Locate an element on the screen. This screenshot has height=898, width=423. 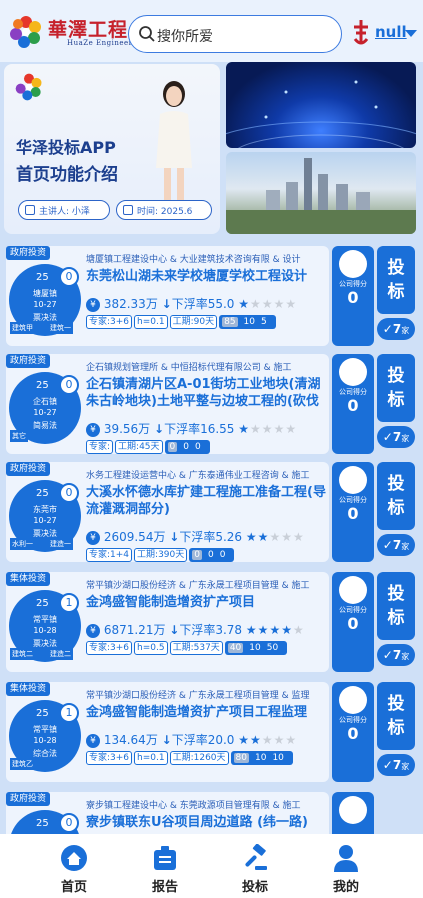
project-price: 6871.21万 is located at coordinates (134, 630).